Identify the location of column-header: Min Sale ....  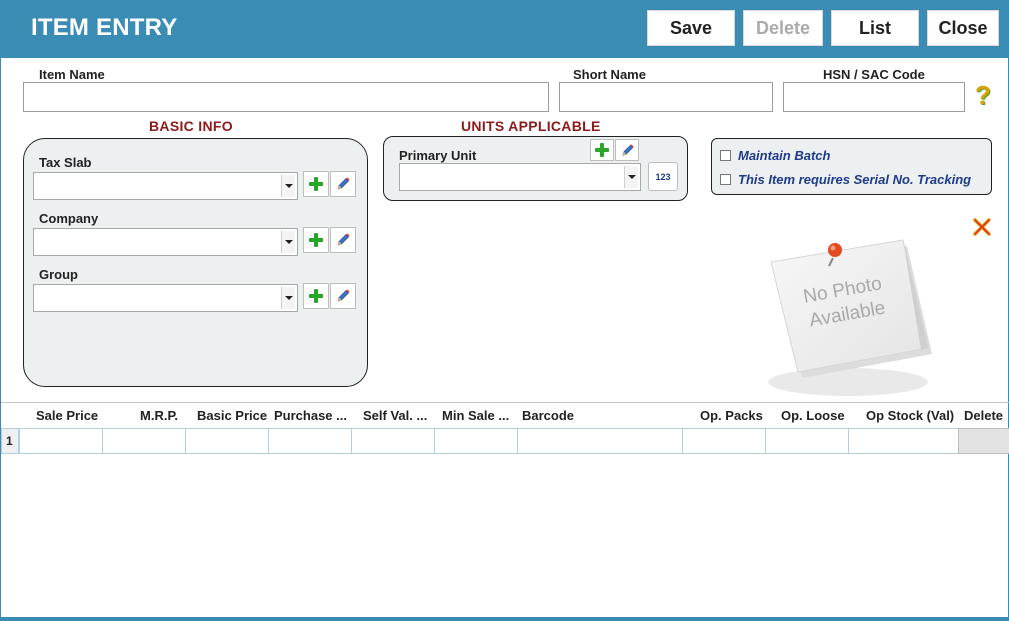
(475, 415).